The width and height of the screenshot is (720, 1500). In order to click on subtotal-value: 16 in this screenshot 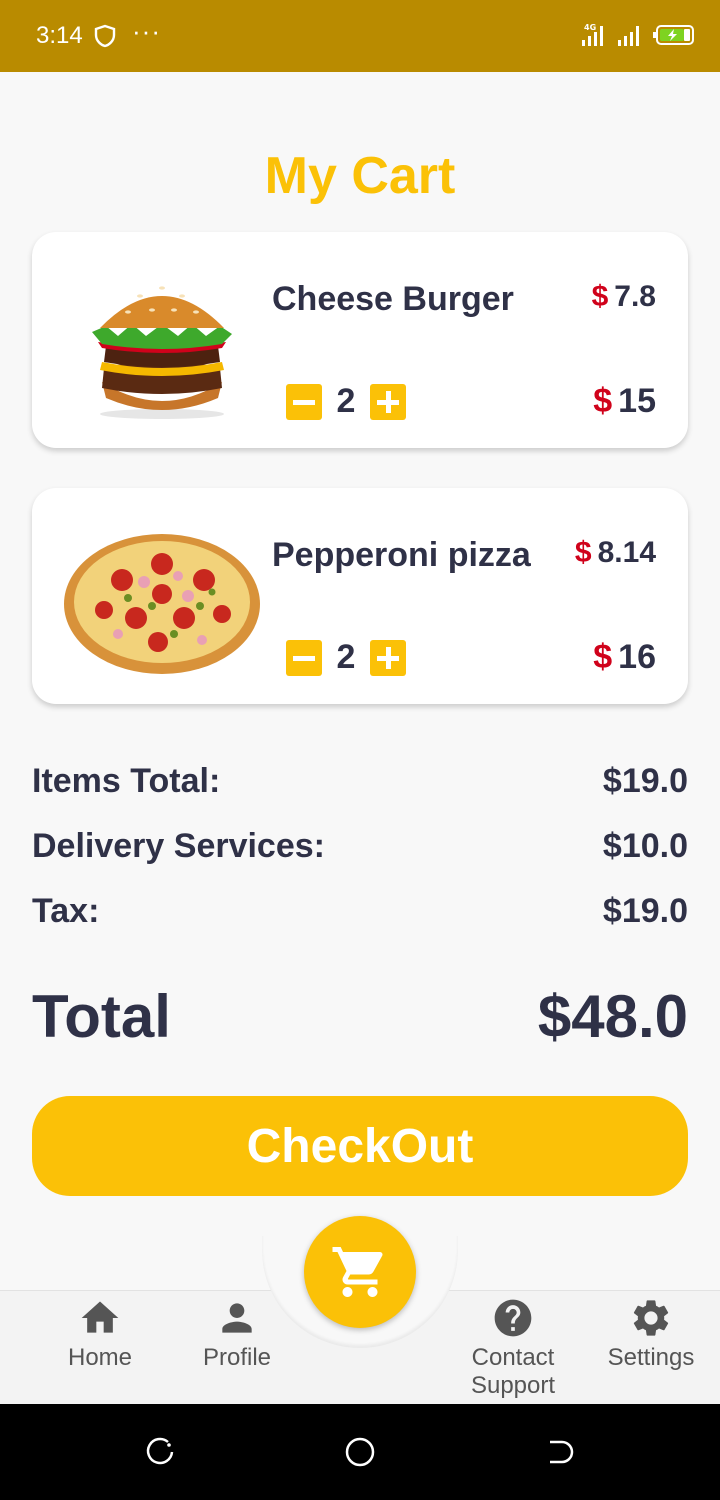, I will do `click(637, 657)`.